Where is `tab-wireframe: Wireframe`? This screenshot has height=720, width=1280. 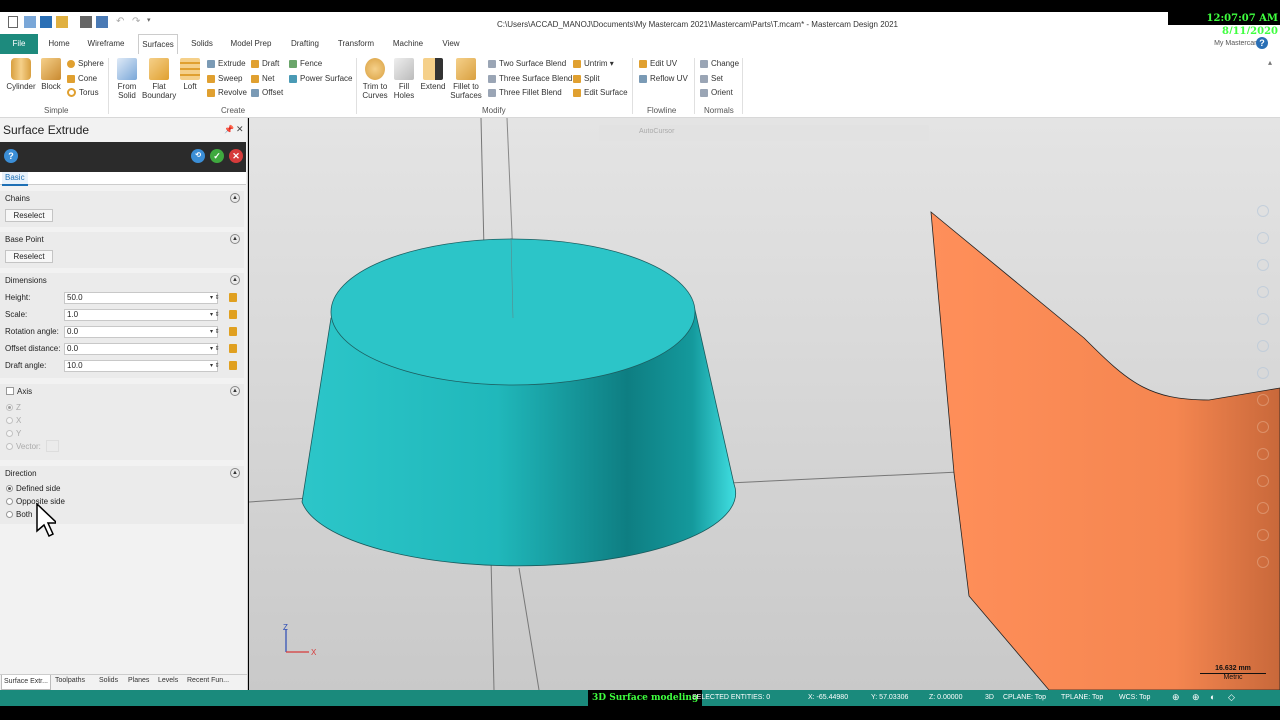 tab-wireframe: Wireframe is located at coordinates (106, 44).